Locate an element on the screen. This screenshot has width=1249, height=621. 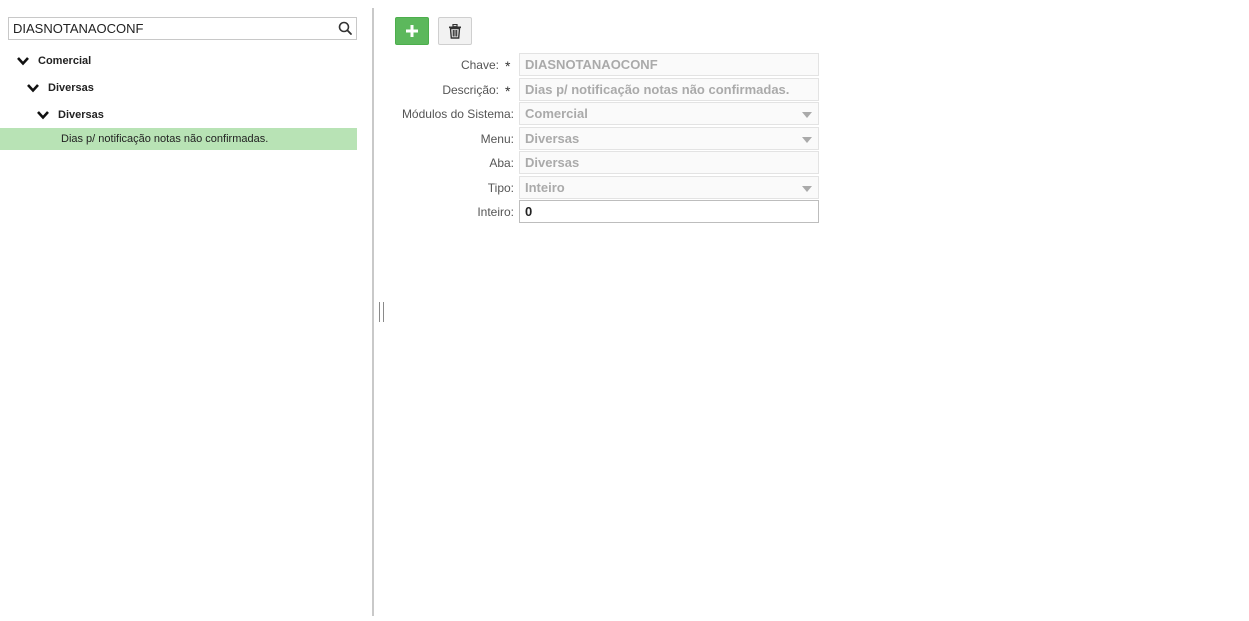
tree-node-diversas-aba: Diversas is located at coordinates (70, 115).